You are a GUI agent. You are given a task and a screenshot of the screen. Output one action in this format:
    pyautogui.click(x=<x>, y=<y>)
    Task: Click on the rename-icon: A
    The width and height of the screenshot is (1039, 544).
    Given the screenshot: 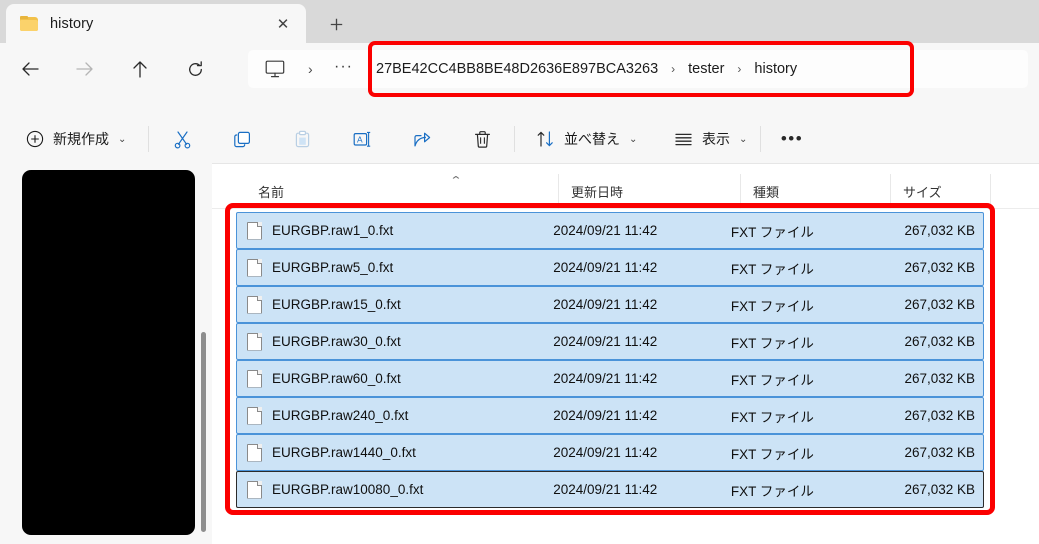 What is the action you would take?
    pyautogui.click(x=362, y=139)
    